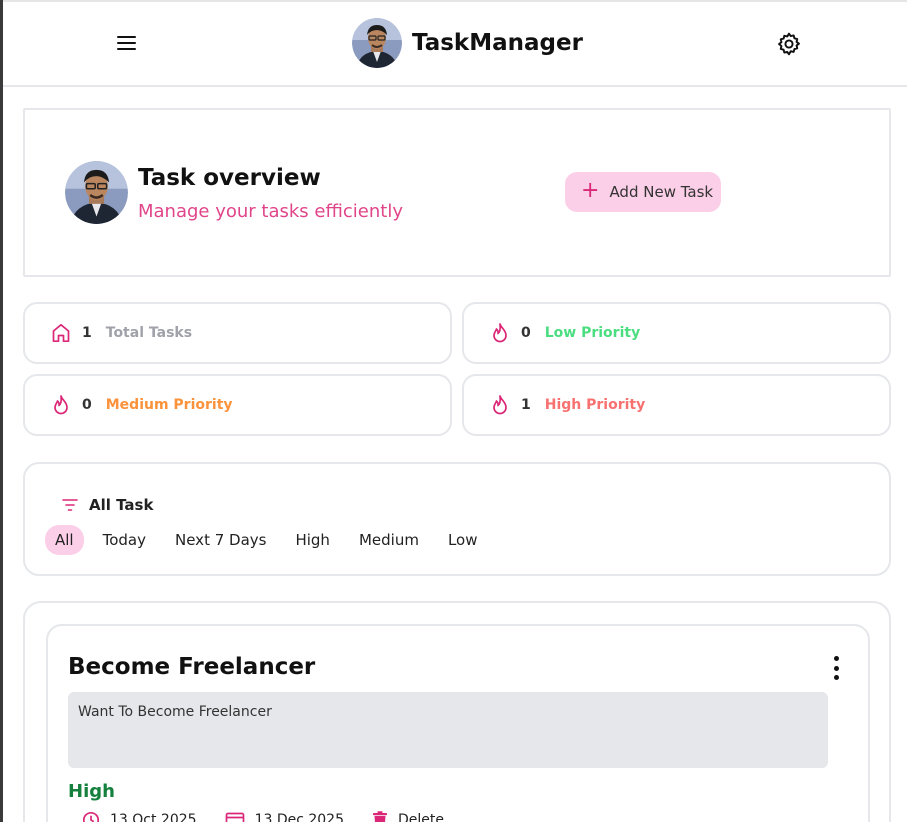  What do you see at coordinates (389, 540) in the screenshot?
I see `tab-medium: Medium` at bounding box center [389, 540].